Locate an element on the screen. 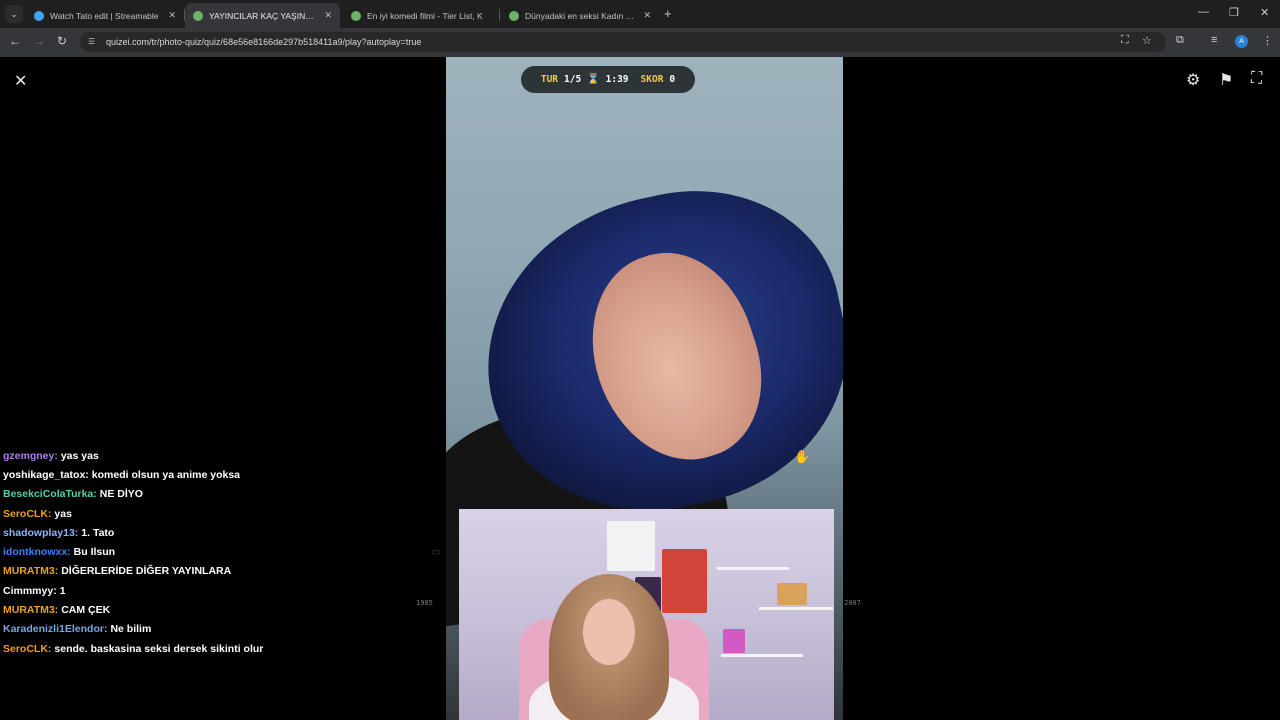 This screenshot has width=1280, height=720. close-quiz-icon: ✕ is located at coordinates (20, 81).